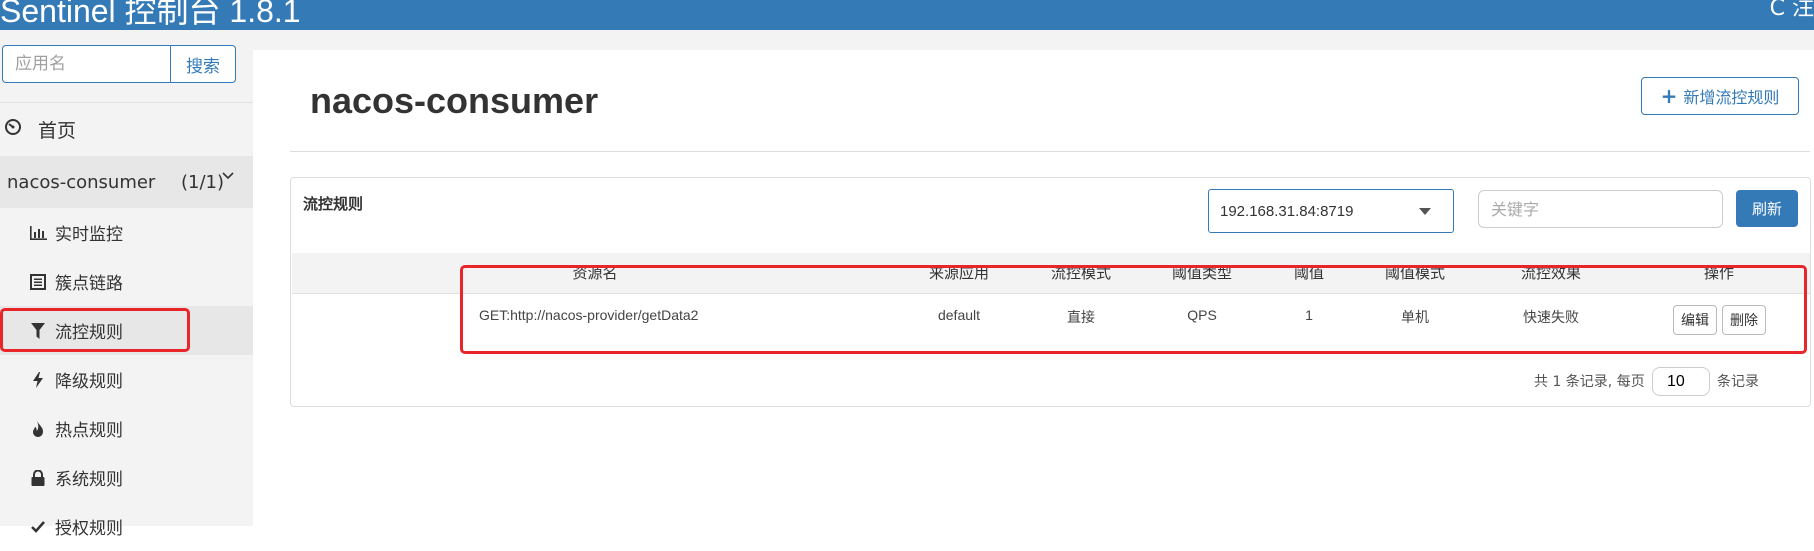  What do you see at coordinates (57, 131) in the screenshot?
I see `sidebar-item-label: 首页` at bounding box center [57, 131].